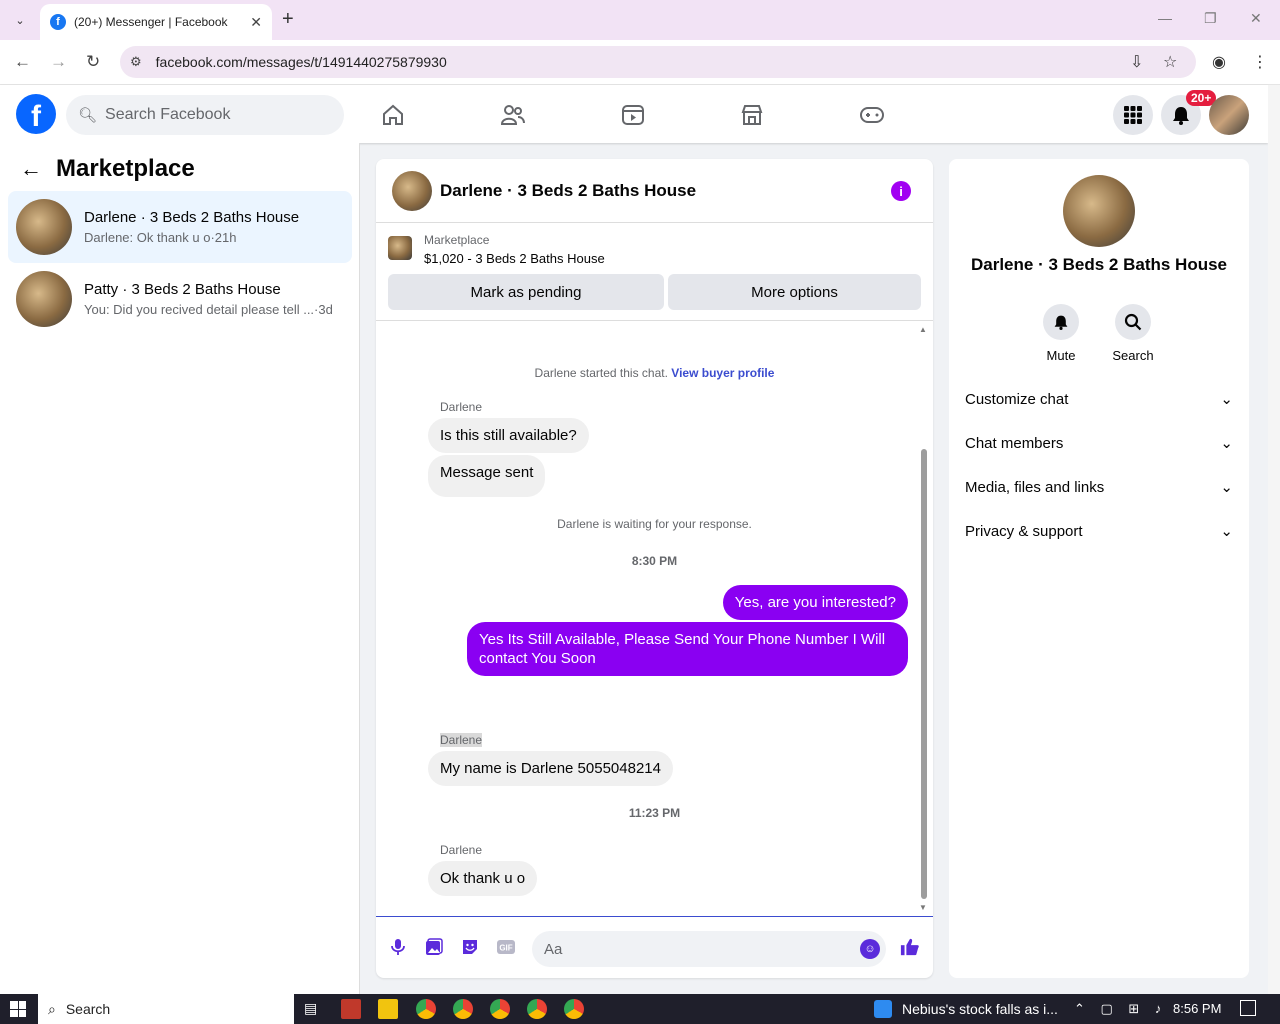 This screenshot has height=1024, width=1280. What do you see at coordinates (22, 62) in the screenshot?
I see `back-icon: ←` at bounding box center [22, 62].